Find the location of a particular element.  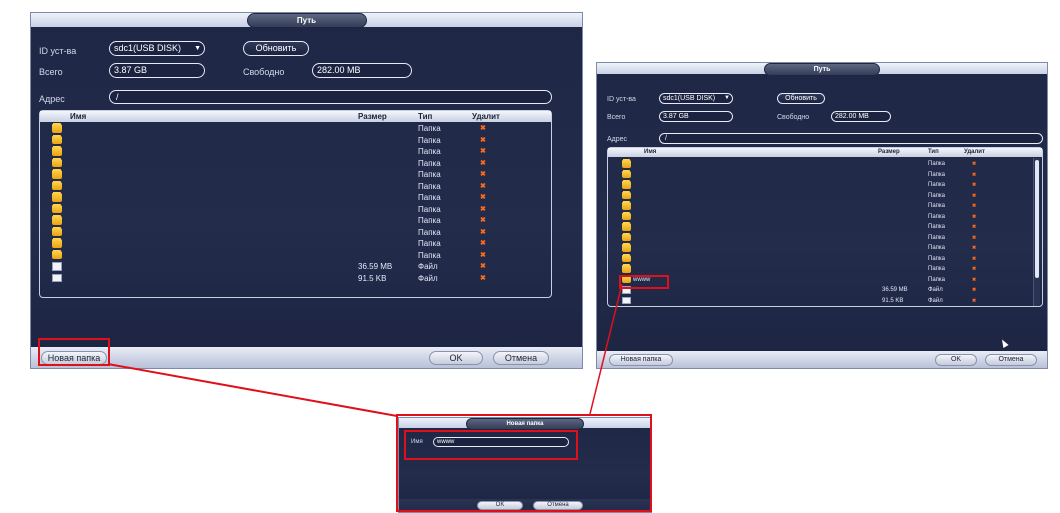

file-type: Файл is located at coordinates (428, 278).